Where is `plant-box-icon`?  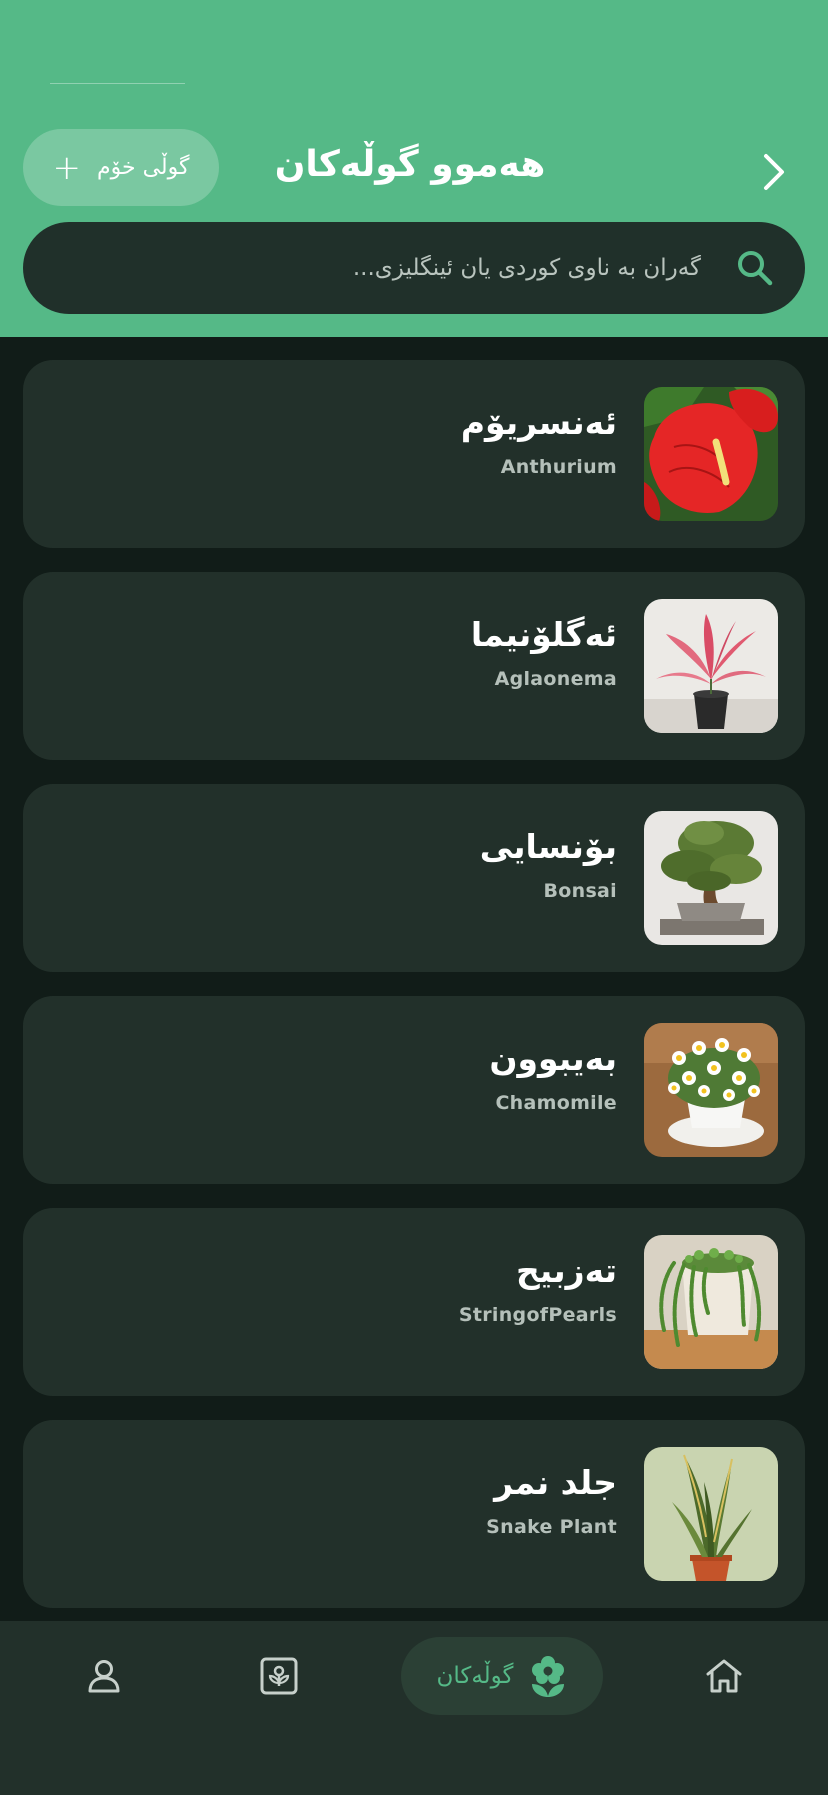 plant-box-icon is located at coordinates (279, 1676).